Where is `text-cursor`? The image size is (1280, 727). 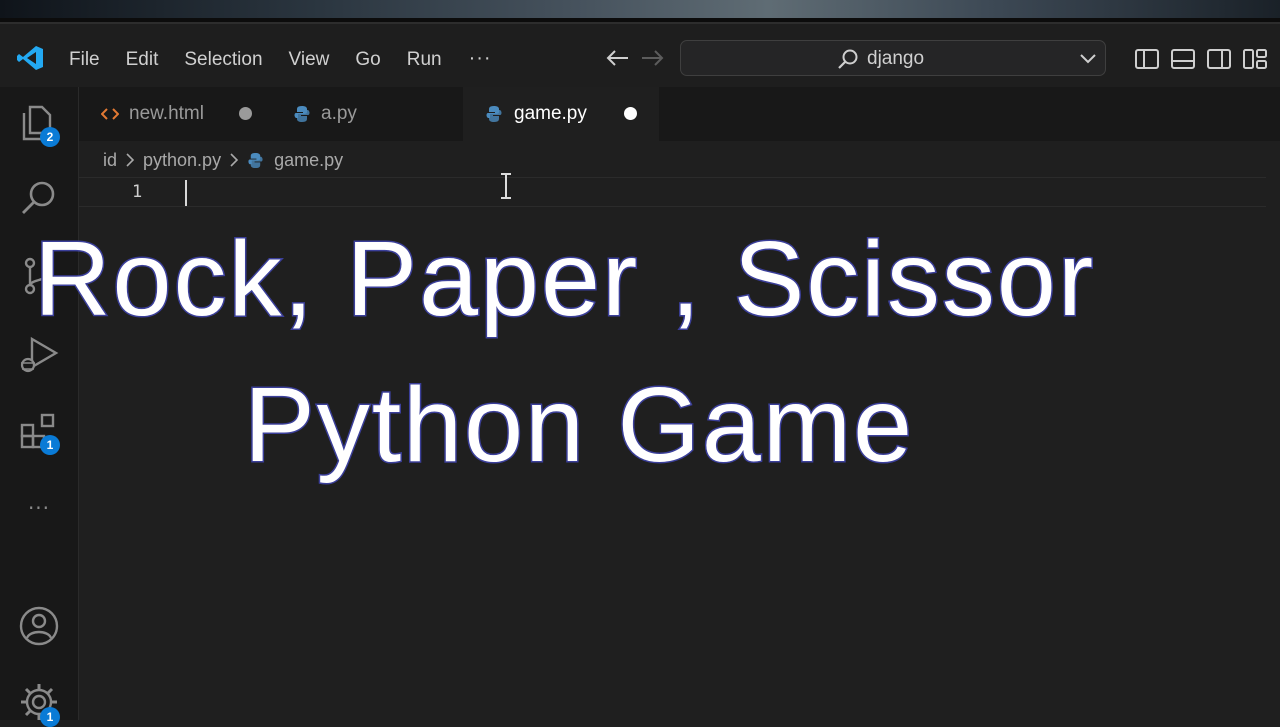
text-cursor is located at coordinates (186, 193).